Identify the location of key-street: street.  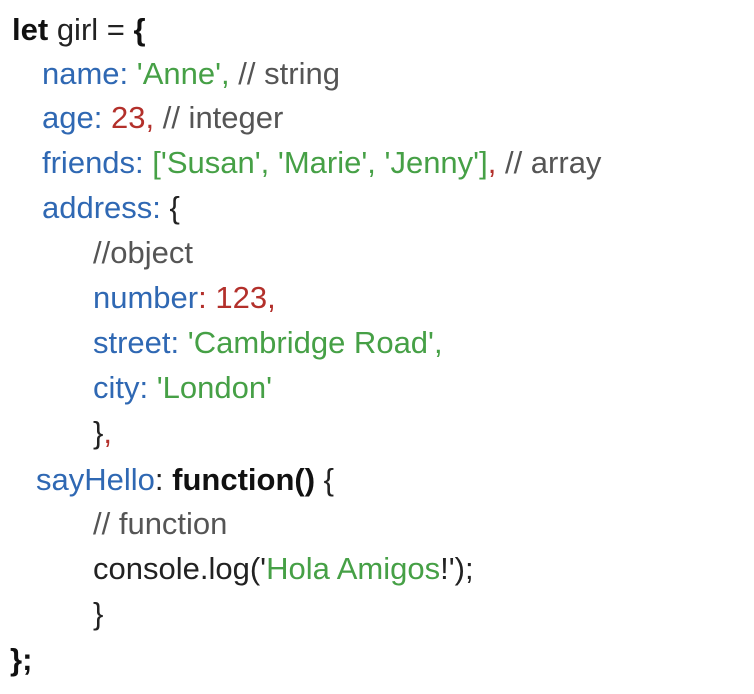
(132, 342).